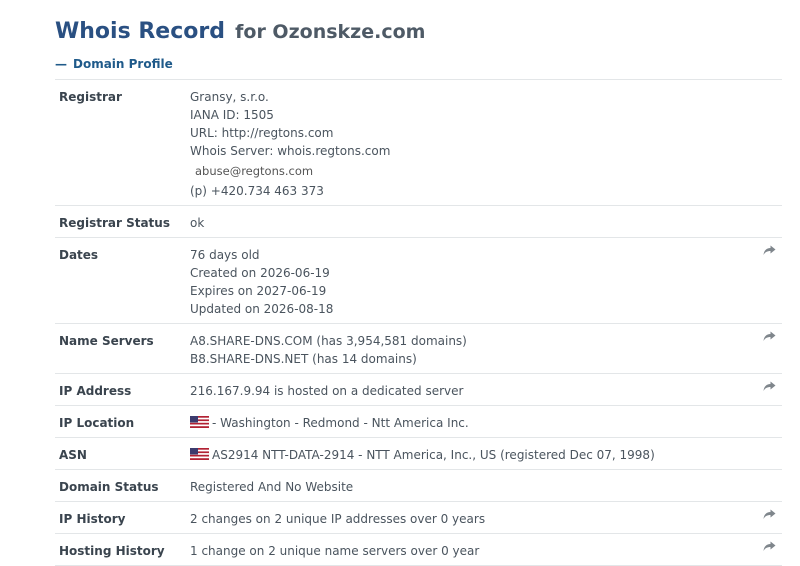  I want to click on value-text: Registered And No Website, so click(272, 487).